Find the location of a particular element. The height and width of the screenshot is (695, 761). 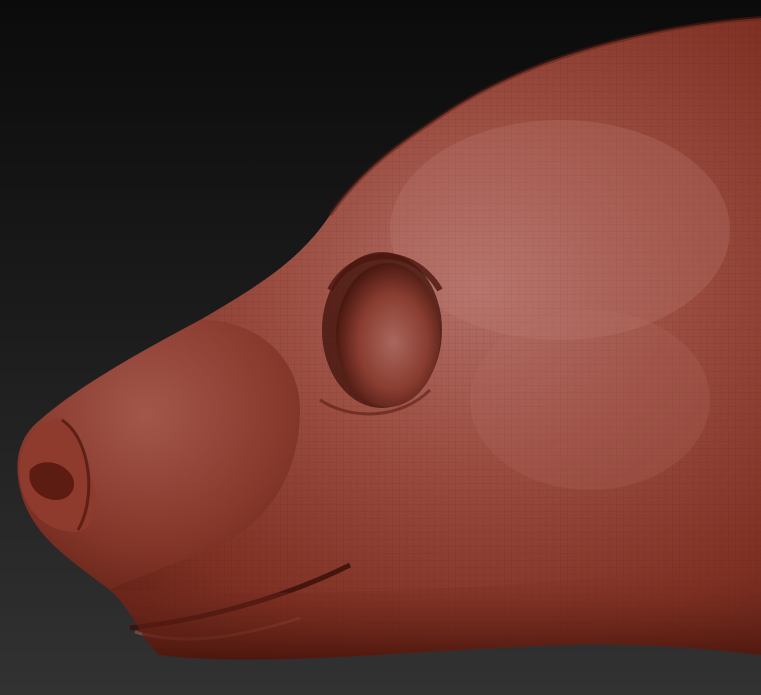

forehead-highlight is located at coordinates (560, 230).